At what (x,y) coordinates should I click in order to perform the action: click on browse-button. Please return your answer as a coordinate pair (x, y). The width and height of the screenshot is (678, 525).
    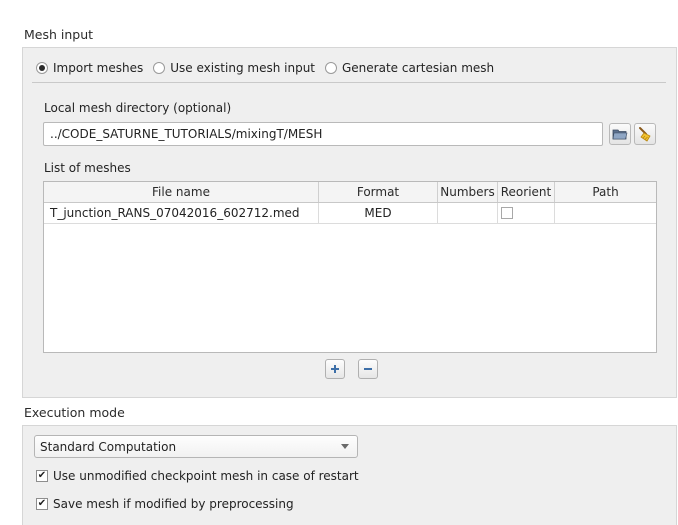
    Looking at the image, I should click on (620, 134).